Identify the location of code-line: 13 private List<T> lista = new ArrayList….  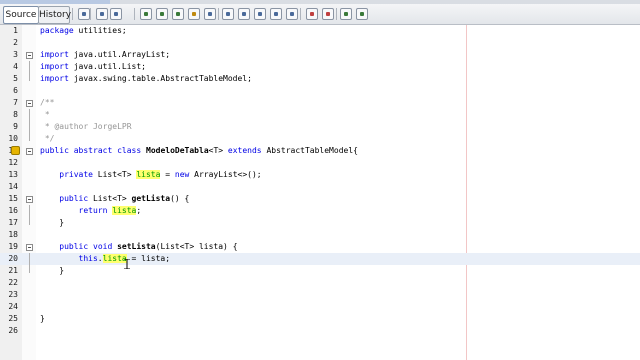
(320, 175).